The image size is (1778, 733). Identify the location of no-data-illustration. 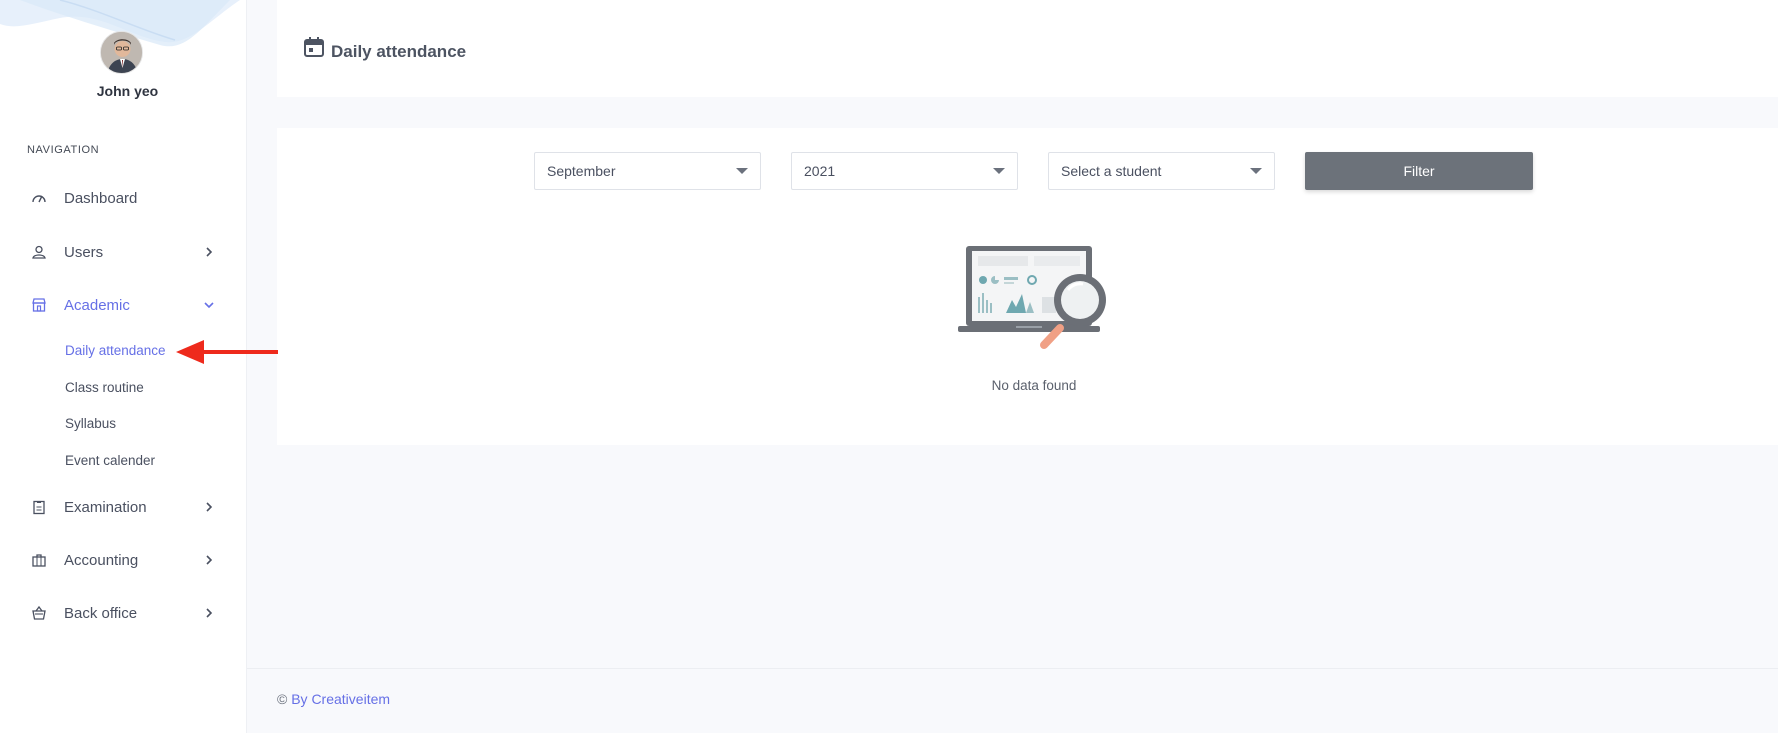
(1032, 297).